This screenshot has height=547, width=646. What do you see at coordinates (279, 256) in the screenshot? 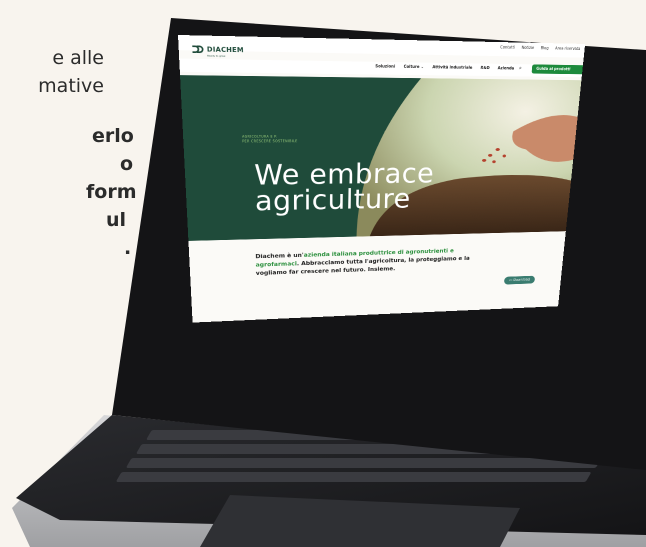
I see `intro-prefix: Diachem è un'` at bounding box center [279, 256].